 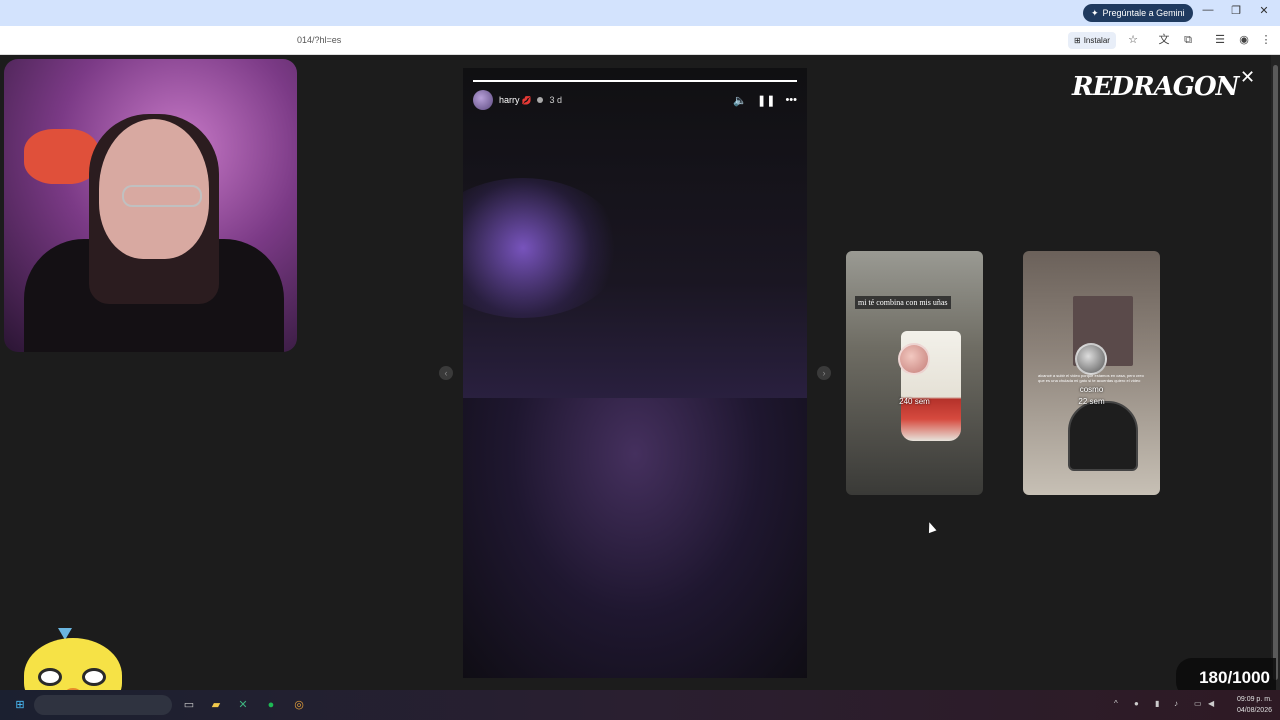 What do you see at coordinates (1155, 87) in the screenshot?
I see `redragon-logo: REDRAGON` at bounding box center [1155, 87].